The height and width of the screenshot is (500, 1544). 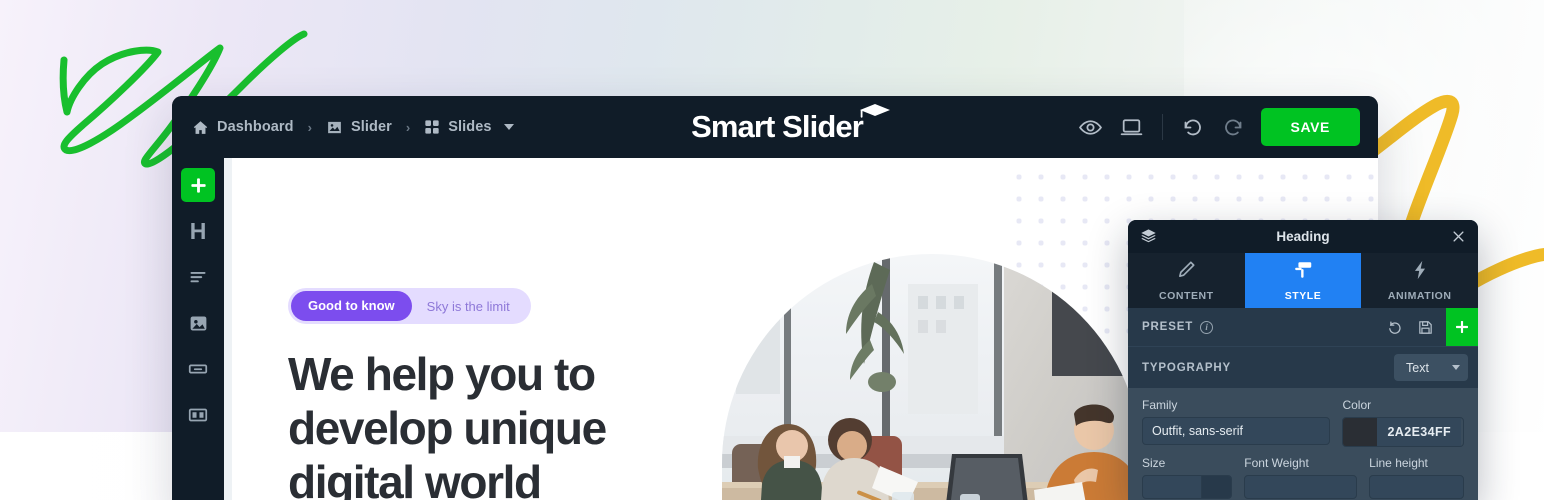 I want to click on line-height-label: Line height, so click(x=1398, y=463).